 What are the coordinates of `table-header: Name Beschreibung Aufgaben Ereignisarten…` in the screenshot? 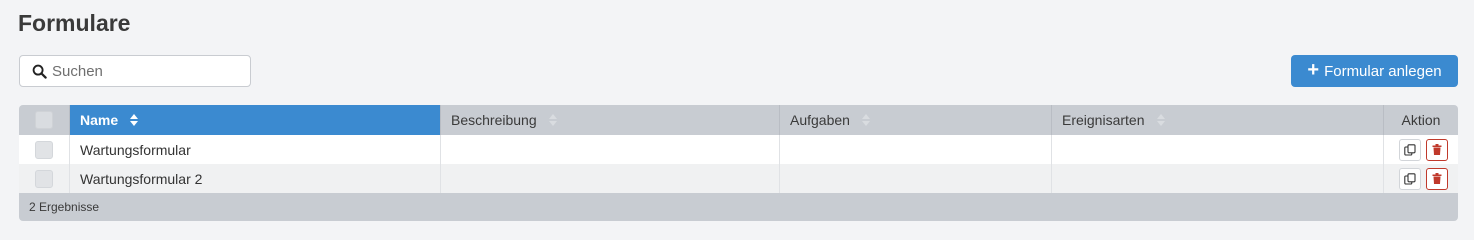 It's located at (738, 120).